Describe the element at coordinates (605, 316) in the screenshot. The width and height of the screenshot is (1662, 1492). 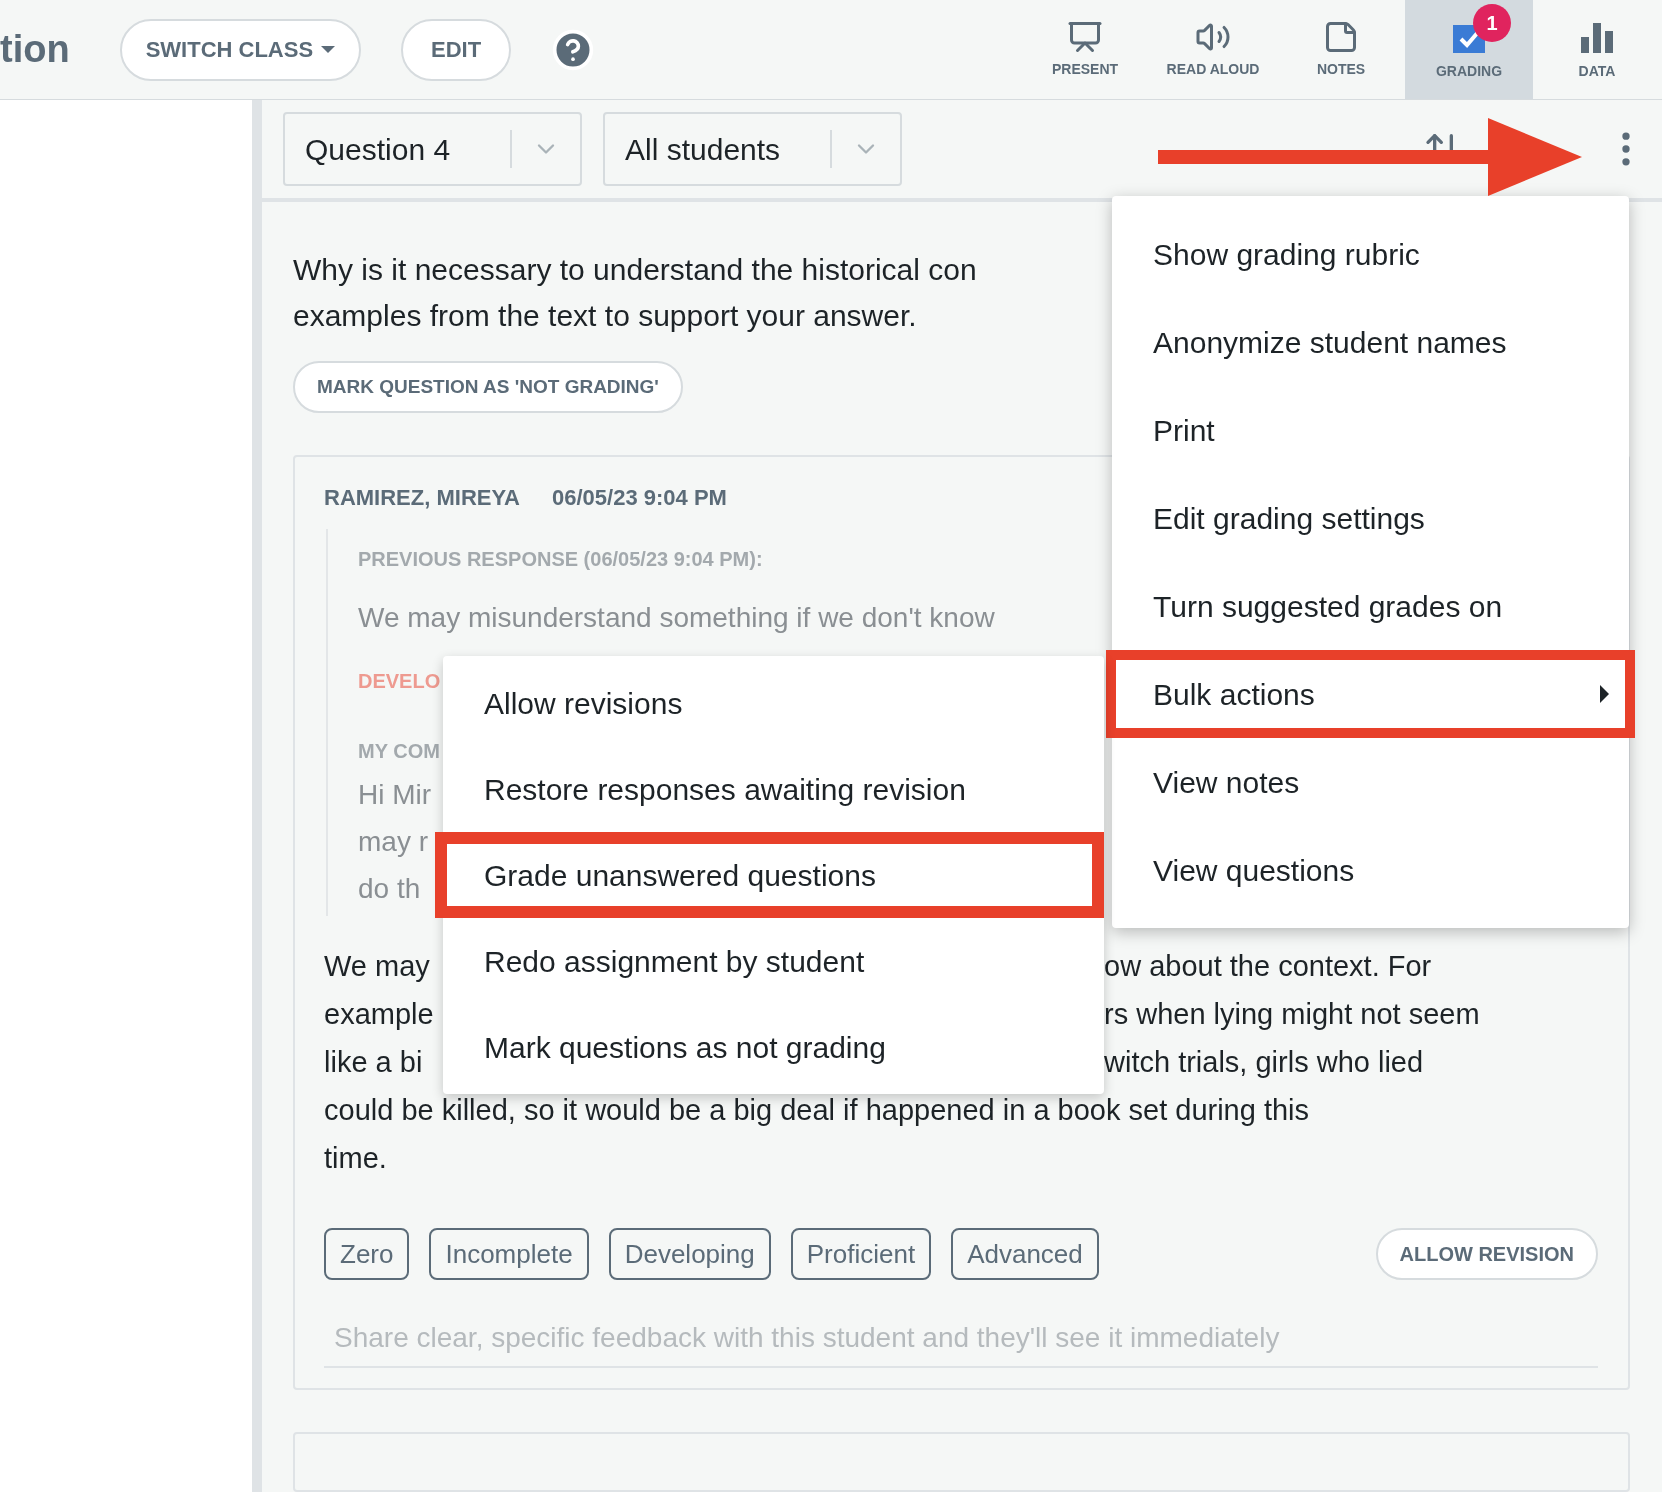
I see `question-text: examples from the text to support your answer.` at that location.